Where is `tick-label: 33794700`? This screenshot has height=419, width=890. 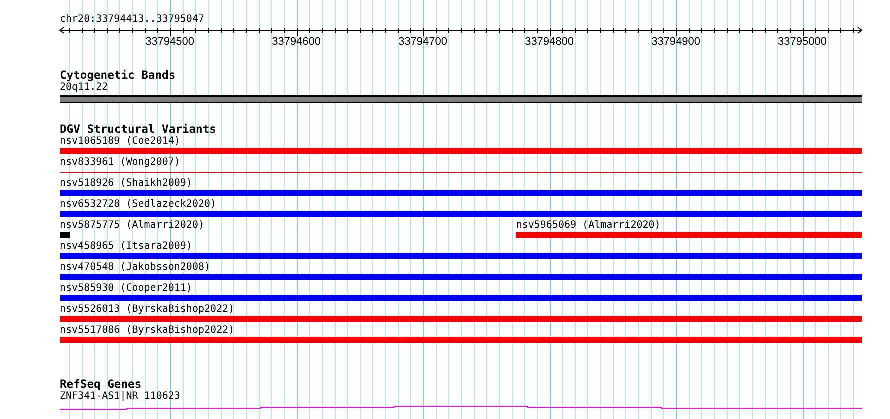
tick-label: 33794700 is located at coordinates (423, 42).